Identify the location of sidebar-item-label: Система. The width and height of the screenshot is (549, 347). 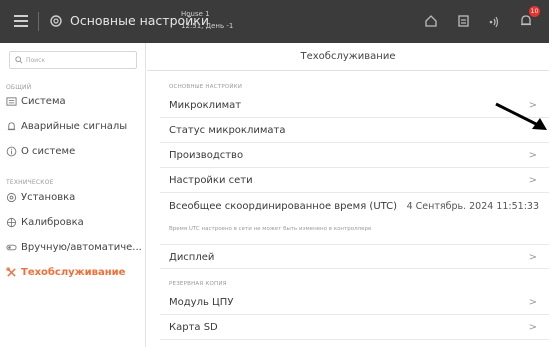
(43, 101).